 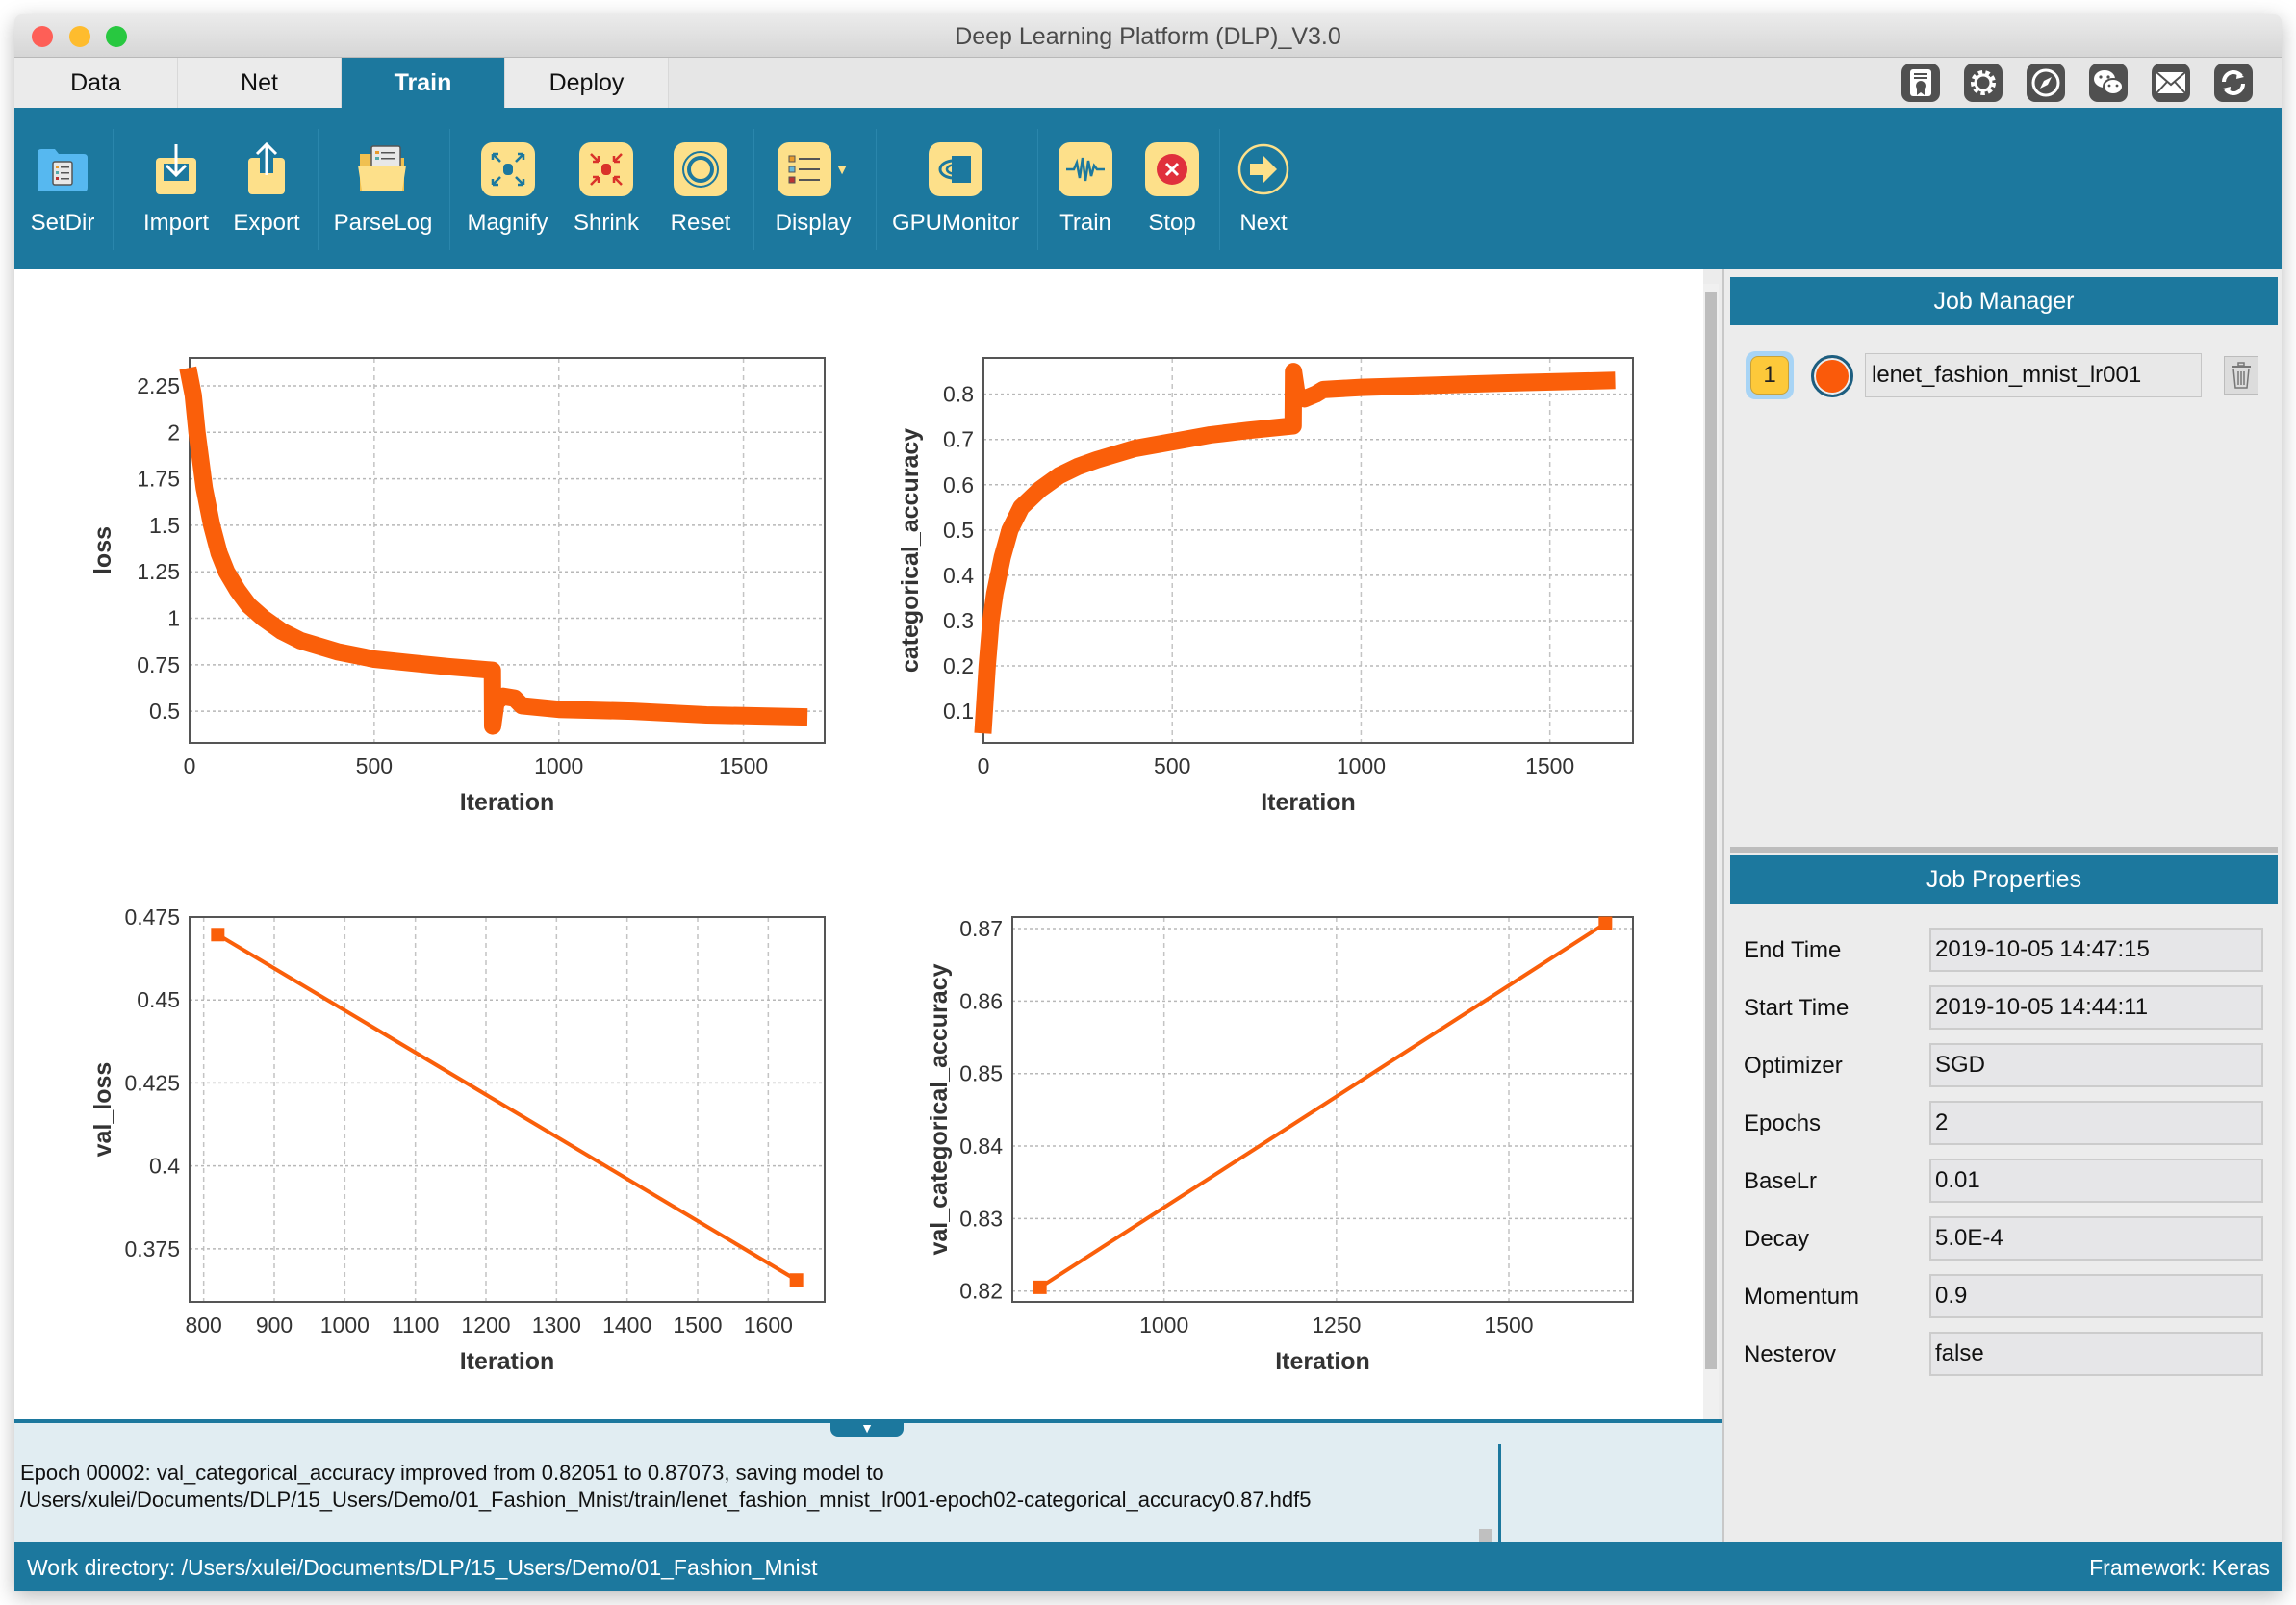 What do you see at coordinates (102, 1110) in the screenshot?
I see `y-axis-label: val_loss` at bounding box center [102, 1110].